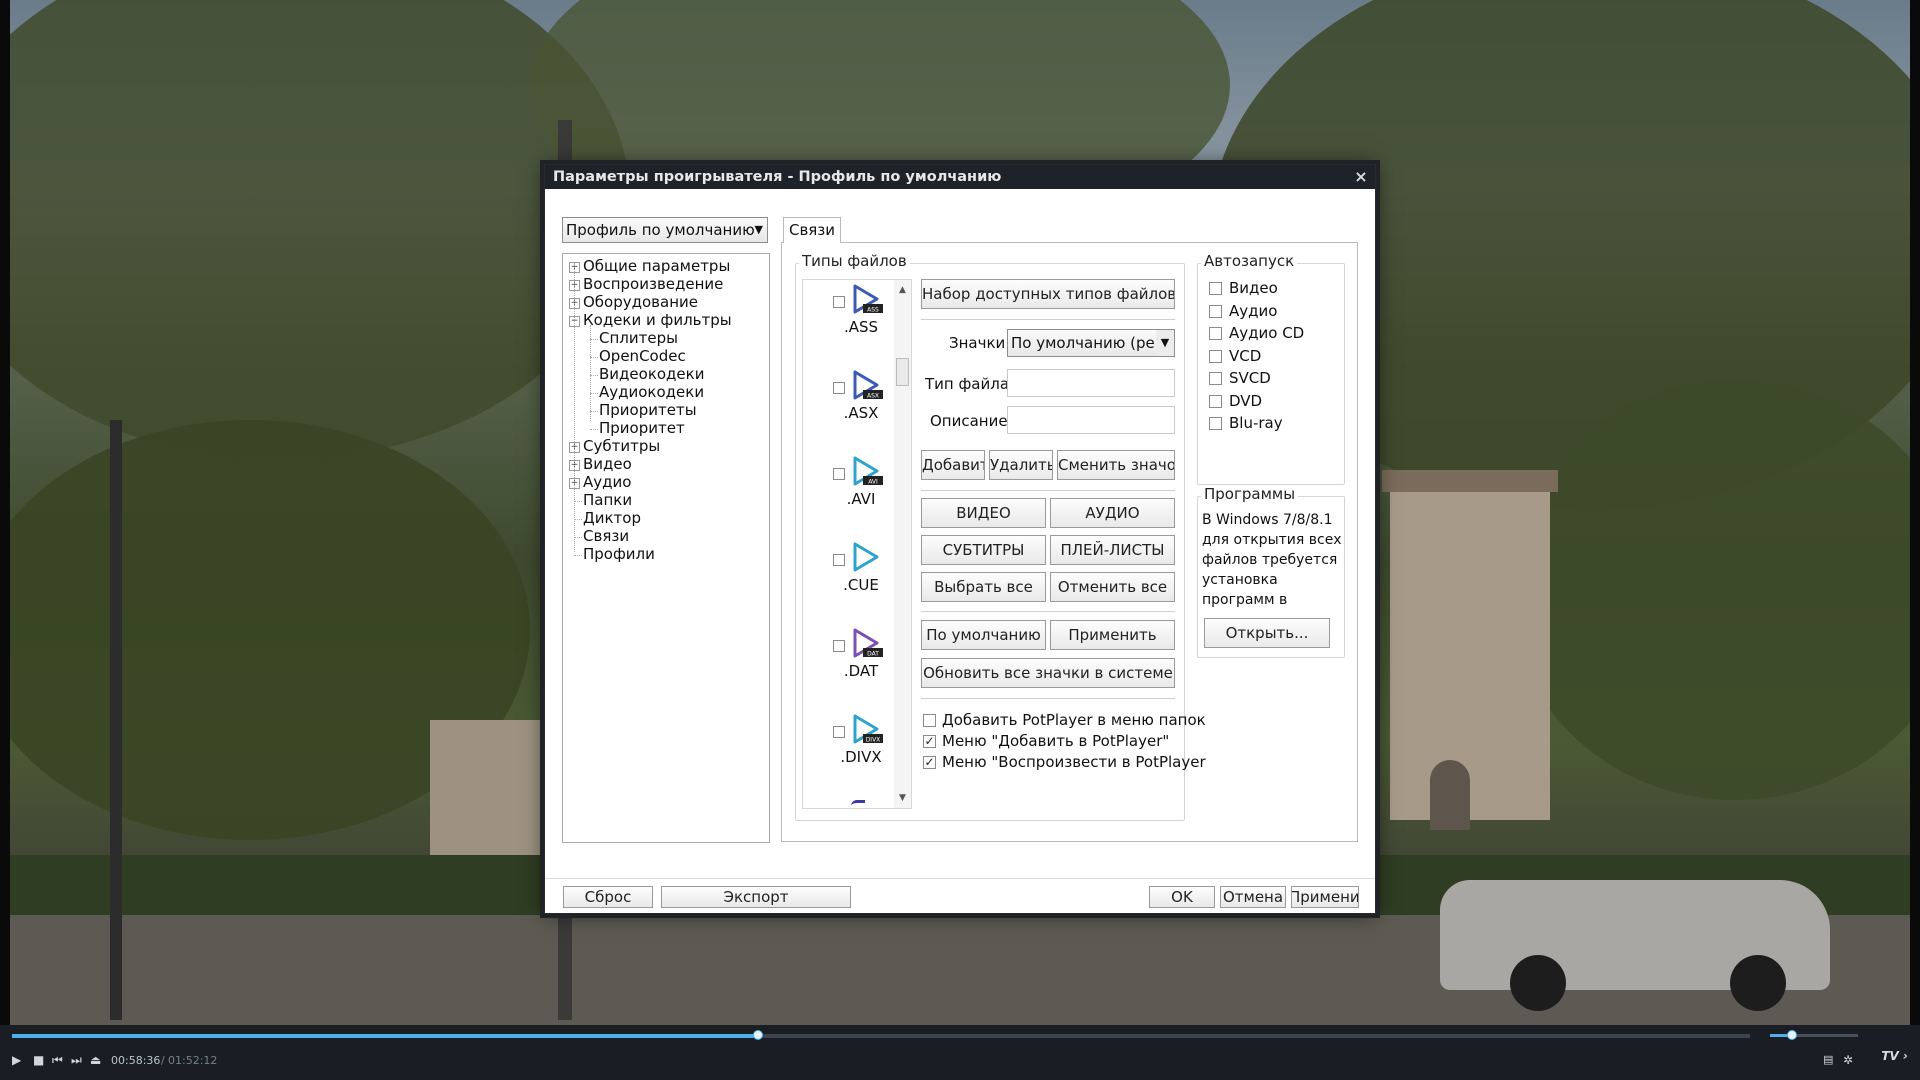  What do you see at coordinates (638, 338) in the screenshot?
I see `tree-item: Сплитеры` at bounding box center [638, 338].